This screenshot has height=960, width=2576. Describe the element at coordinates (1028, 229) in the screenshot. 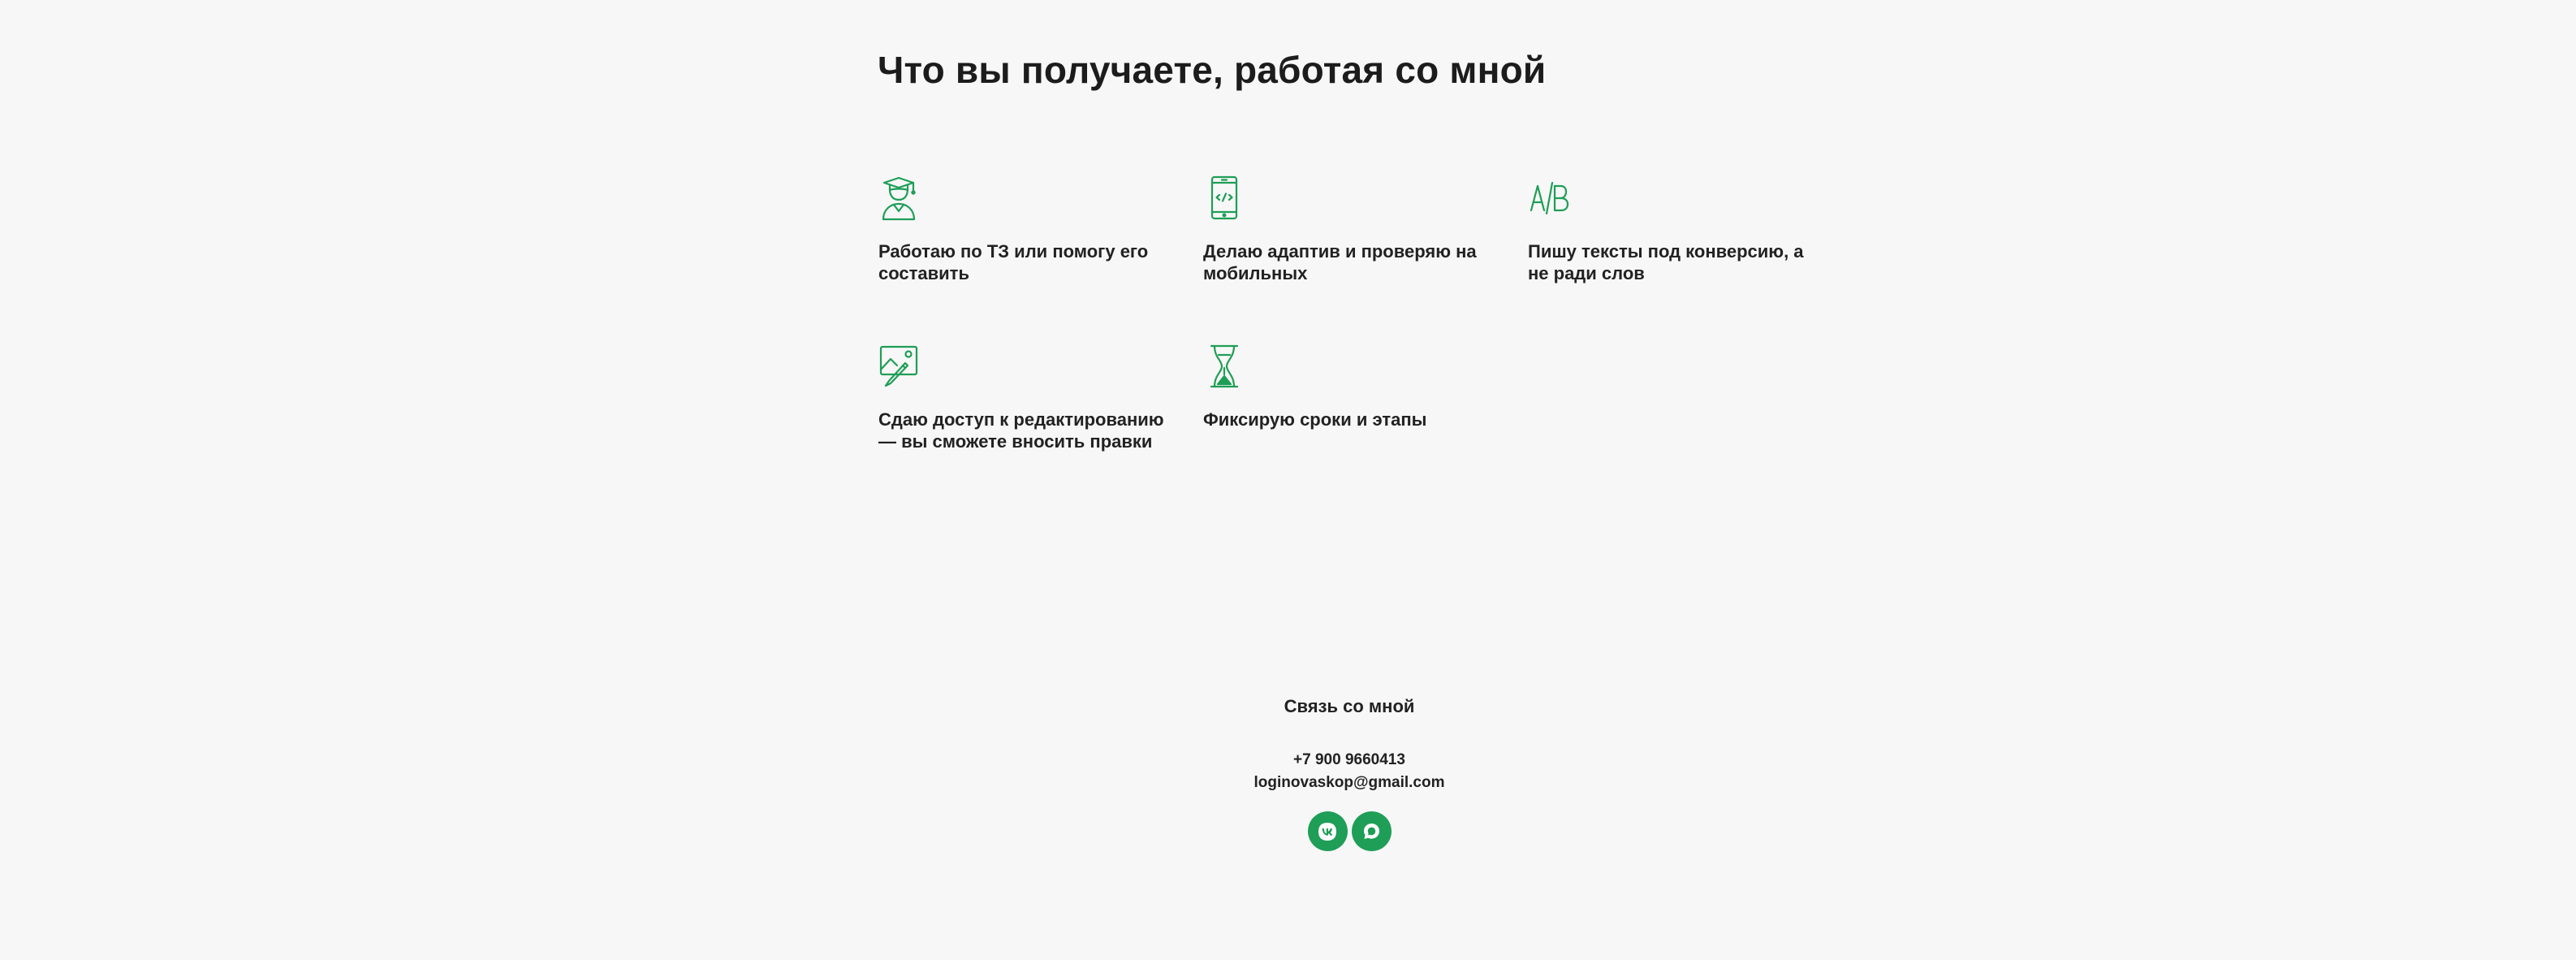

I see `feature-item: Работаю по ТЗ или помогу его составить` at that location.